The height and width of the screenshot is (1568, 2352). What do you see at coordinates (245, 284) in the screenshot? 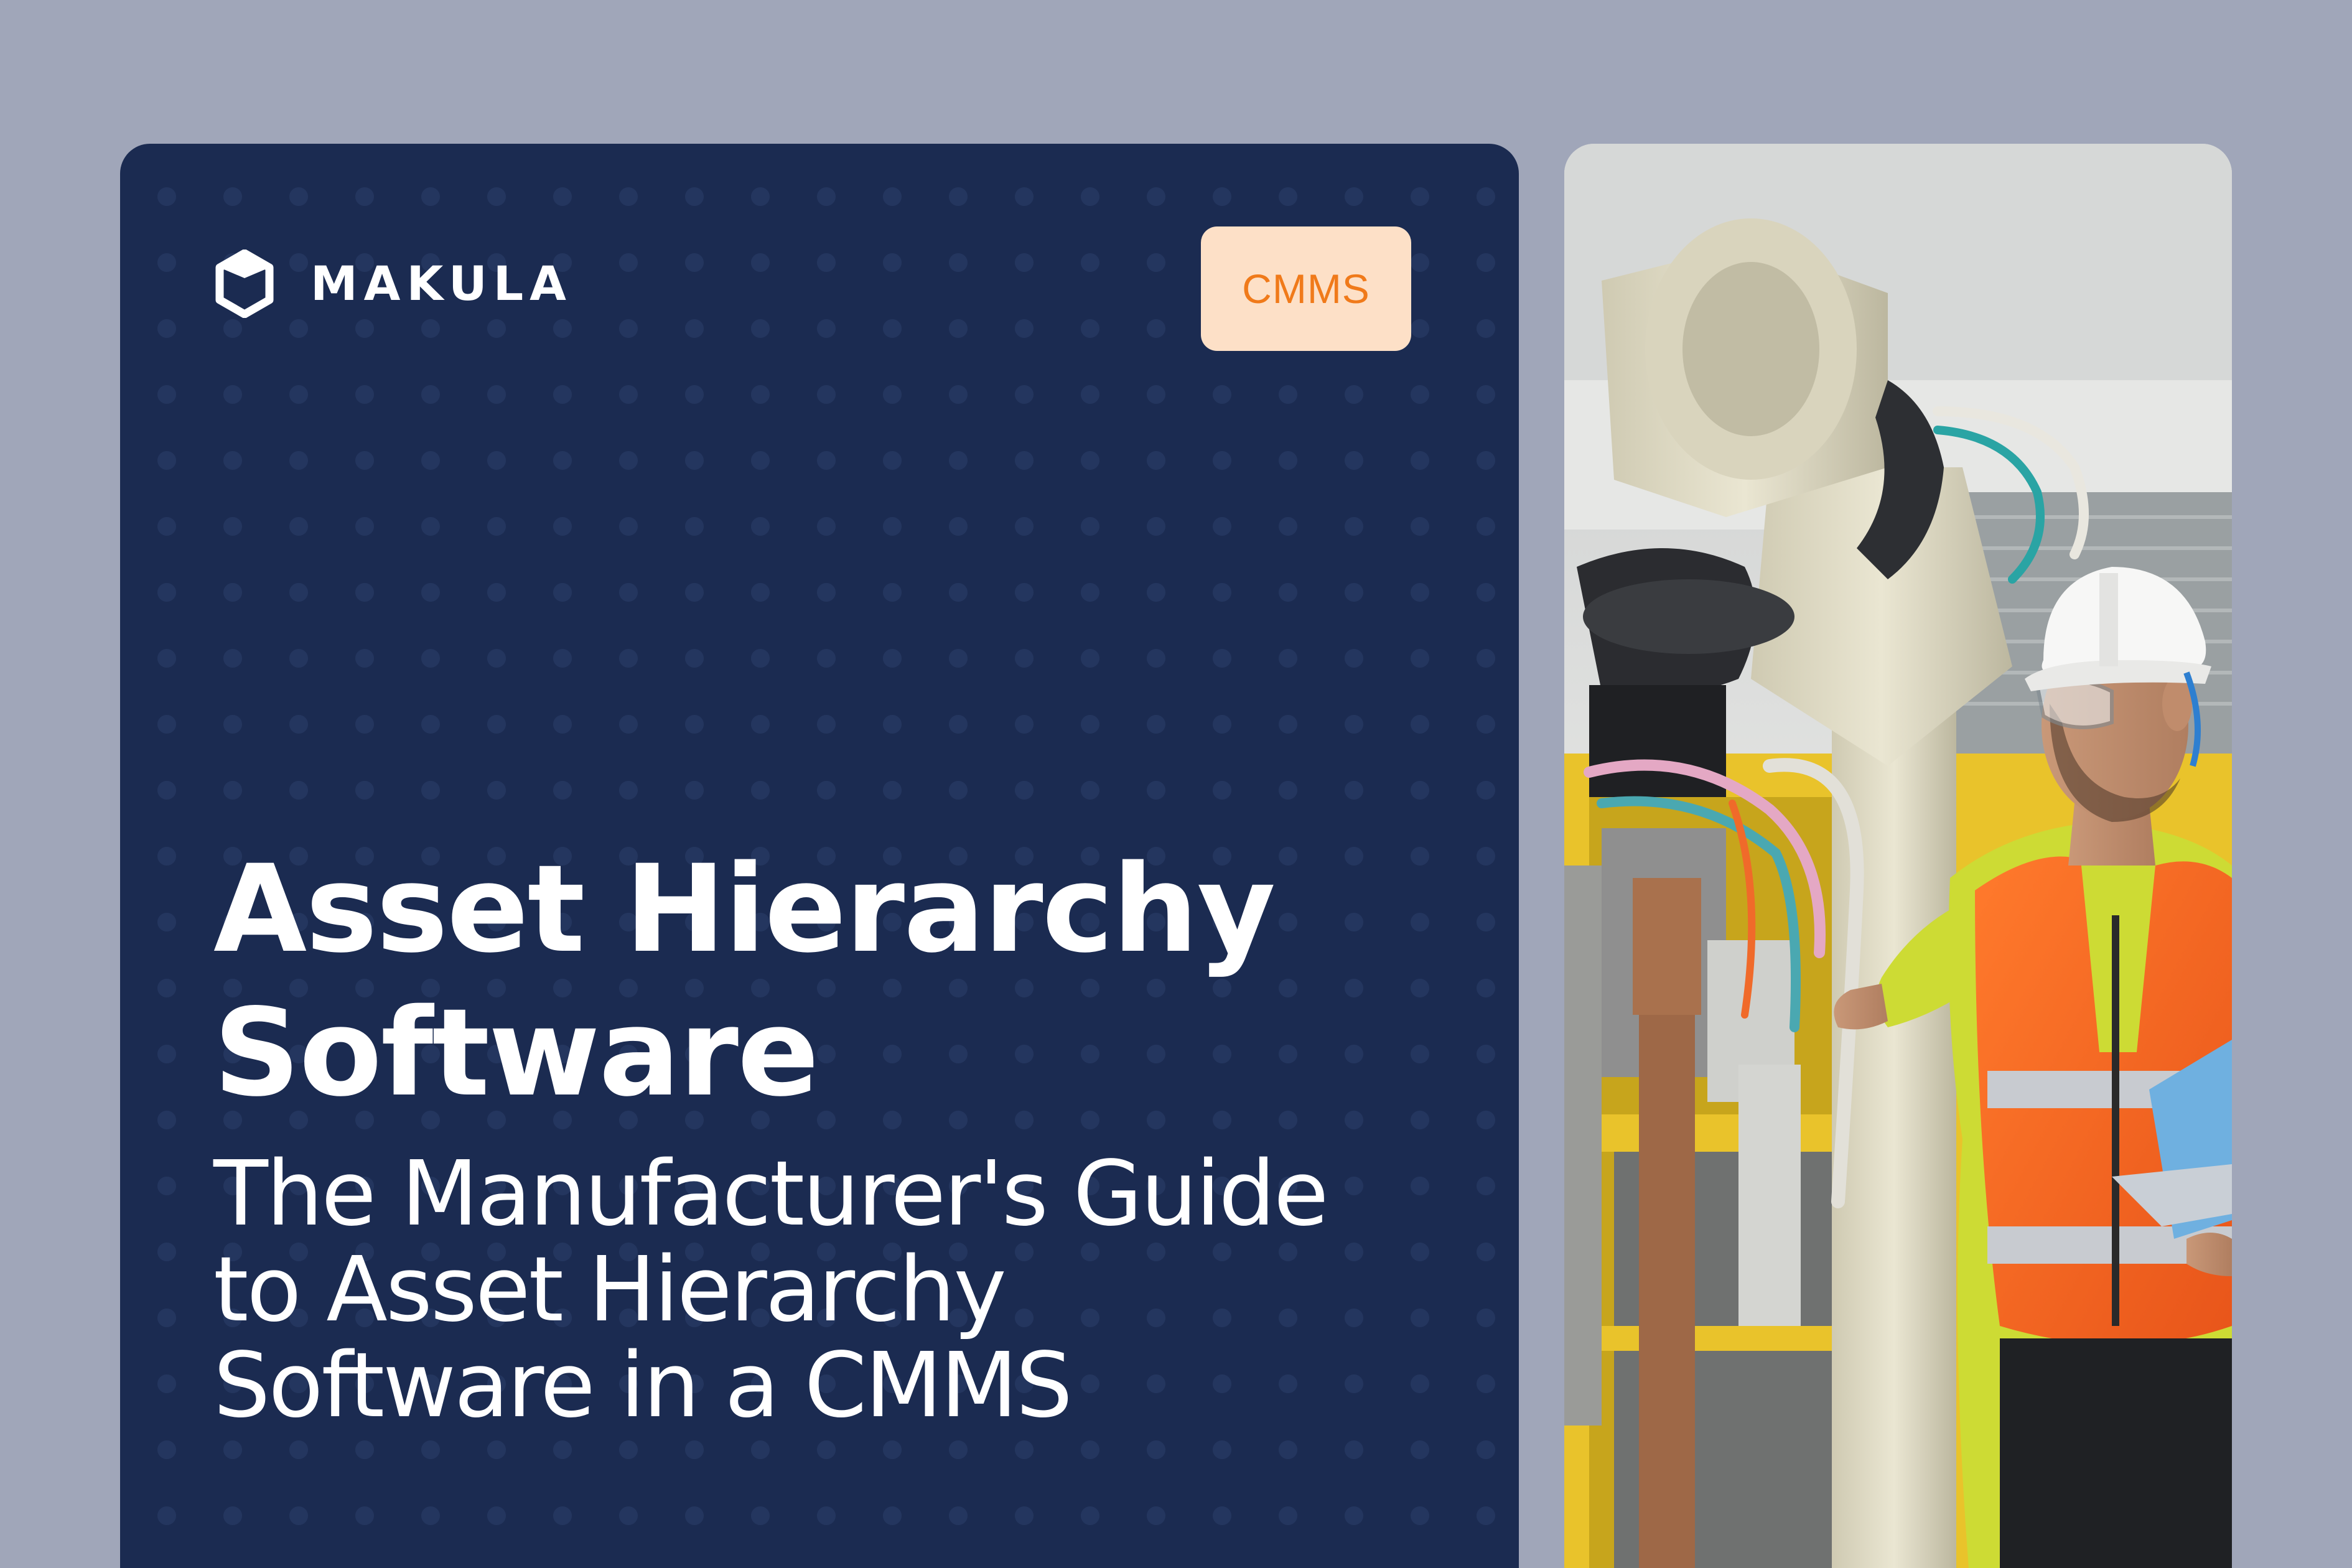
I see `hexagon-logo-icon` at bounding box center [245, 284].